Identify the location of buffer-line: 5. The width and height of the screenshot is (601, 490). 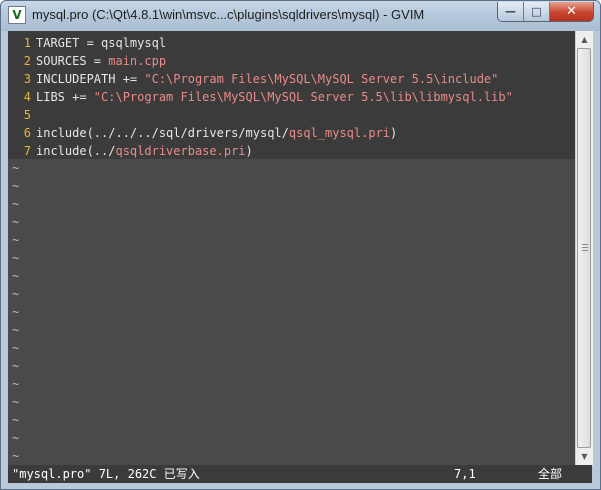
(22, 115).